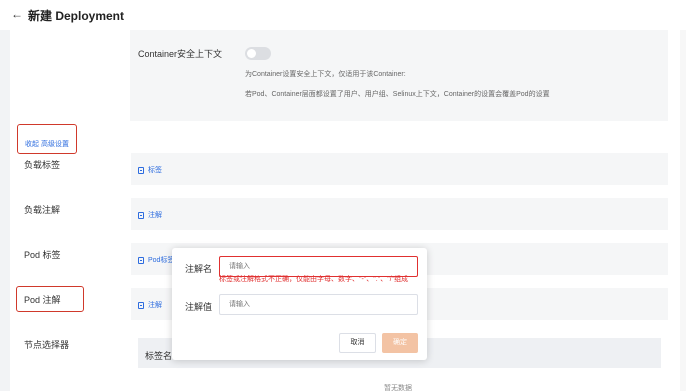  What do you see at coordinates (180, 54) in the screenshot?
I see `security-context-label: Container安全上下文` at bounding box center [180, 54].